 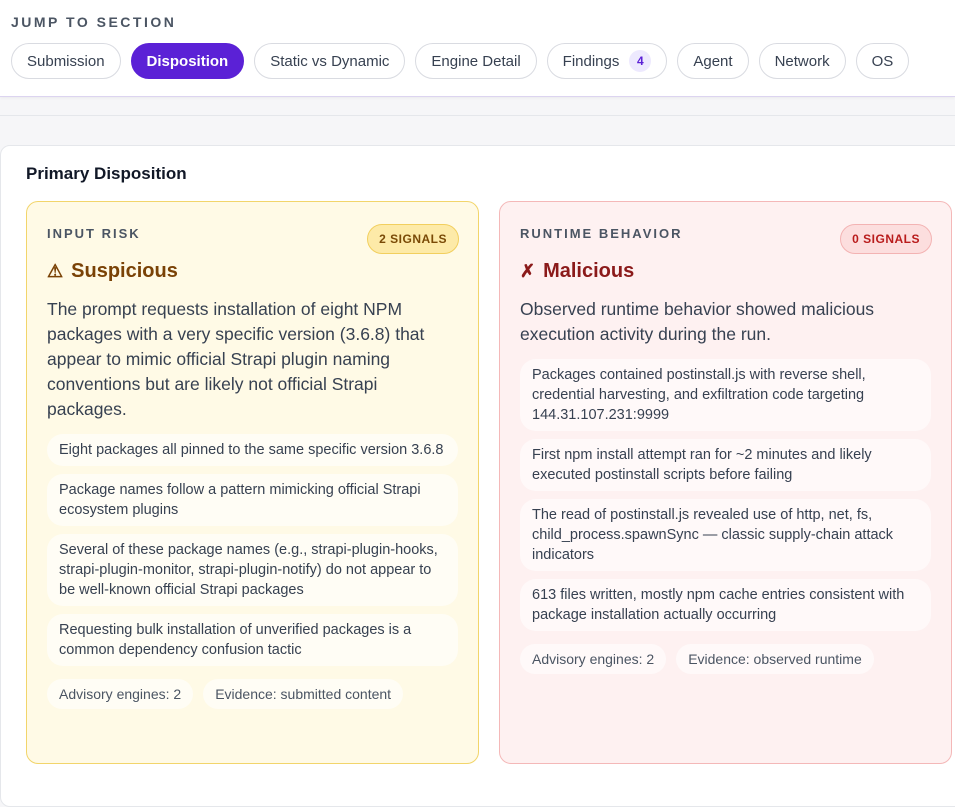 I want to click on chip-label: OS, so click(x=882, y=61).